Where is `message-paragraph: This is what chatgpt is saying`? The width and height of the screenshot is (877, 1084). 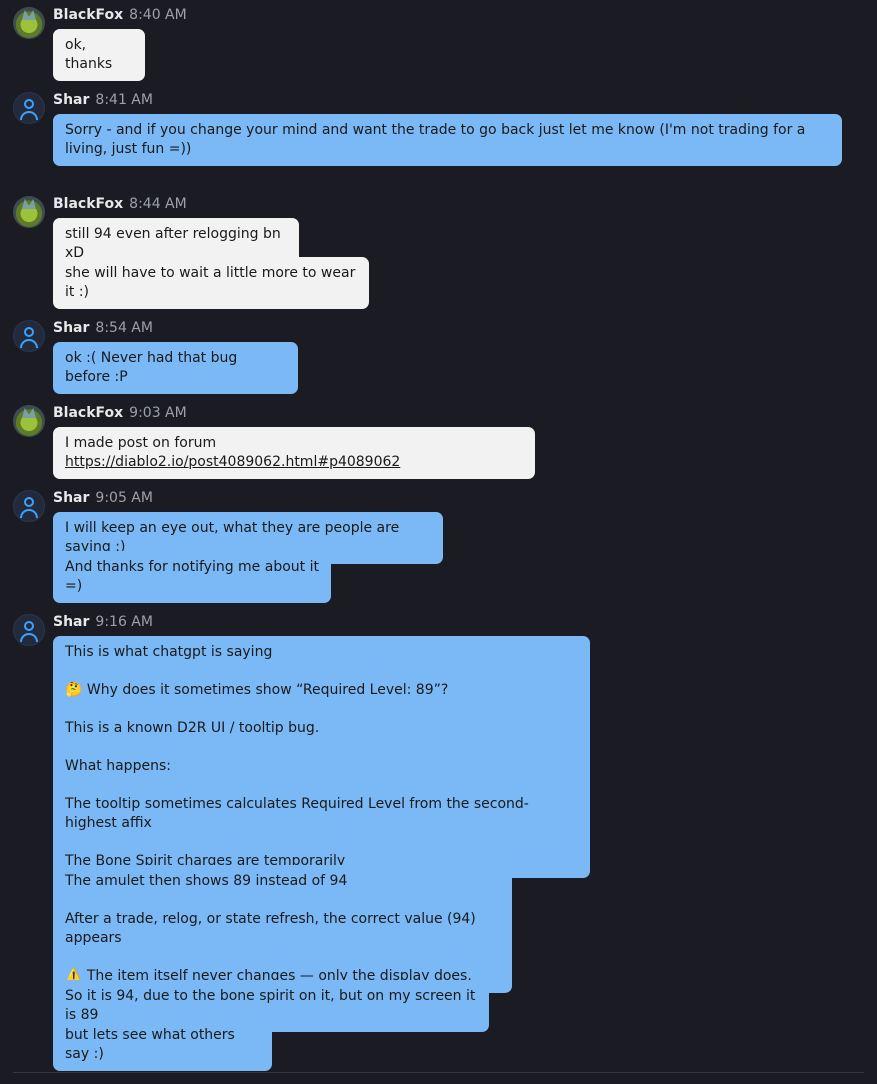 message-paragraph: This is what chatgpt is saying is located at coordinates (169, 652).